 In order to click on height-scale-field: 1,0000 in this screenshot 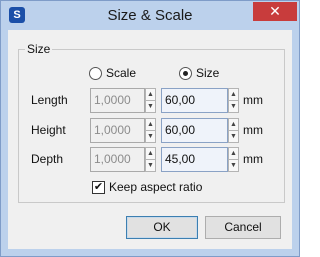, I will do `click(117, 130)`.